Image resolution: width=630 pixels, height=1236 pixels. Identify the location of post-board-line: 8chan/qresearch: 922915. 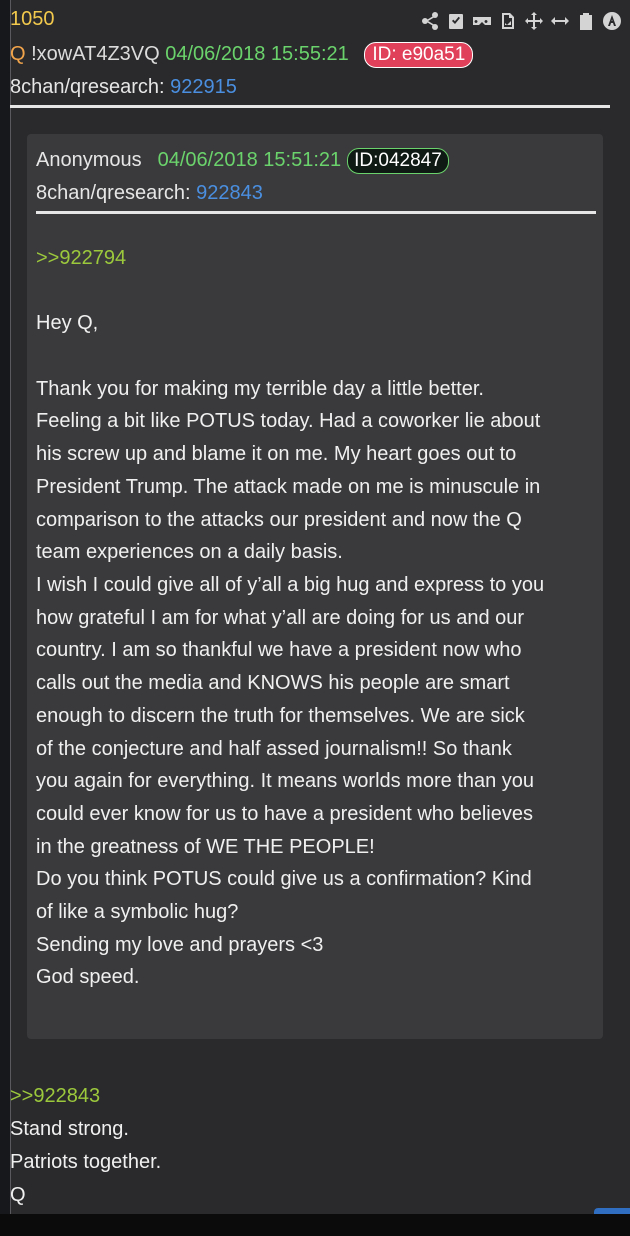
(123, 87).